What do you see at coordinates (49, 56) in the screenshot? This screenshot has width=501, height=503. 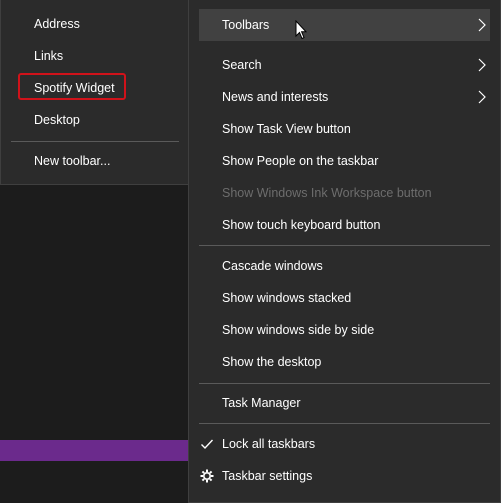 I see `toolbar-item-label: Links` at bounding box center [49, 56].